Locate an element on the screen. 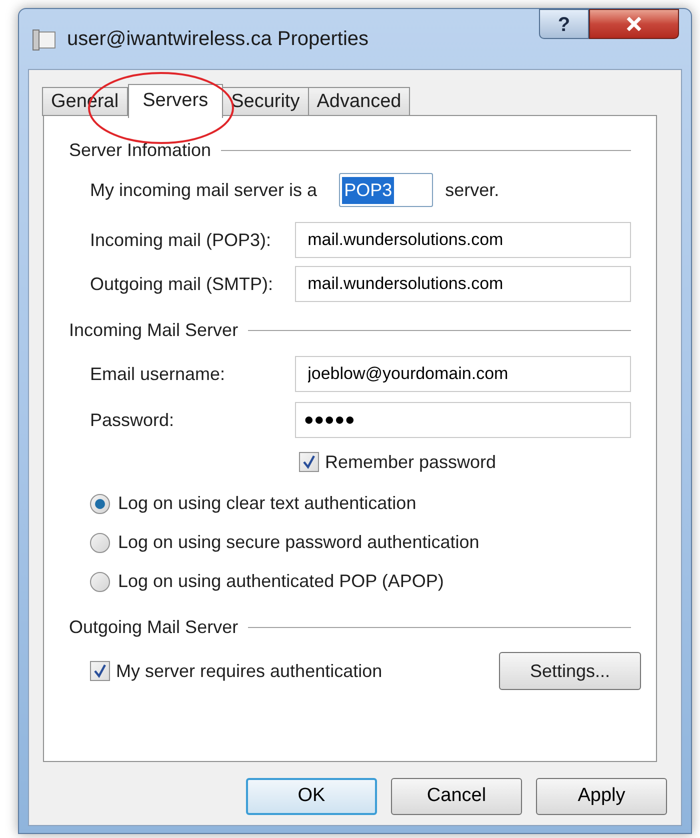 This screenshot has height=838, width=700. server-type-field: POP3 is located at coordinates (386, 190).